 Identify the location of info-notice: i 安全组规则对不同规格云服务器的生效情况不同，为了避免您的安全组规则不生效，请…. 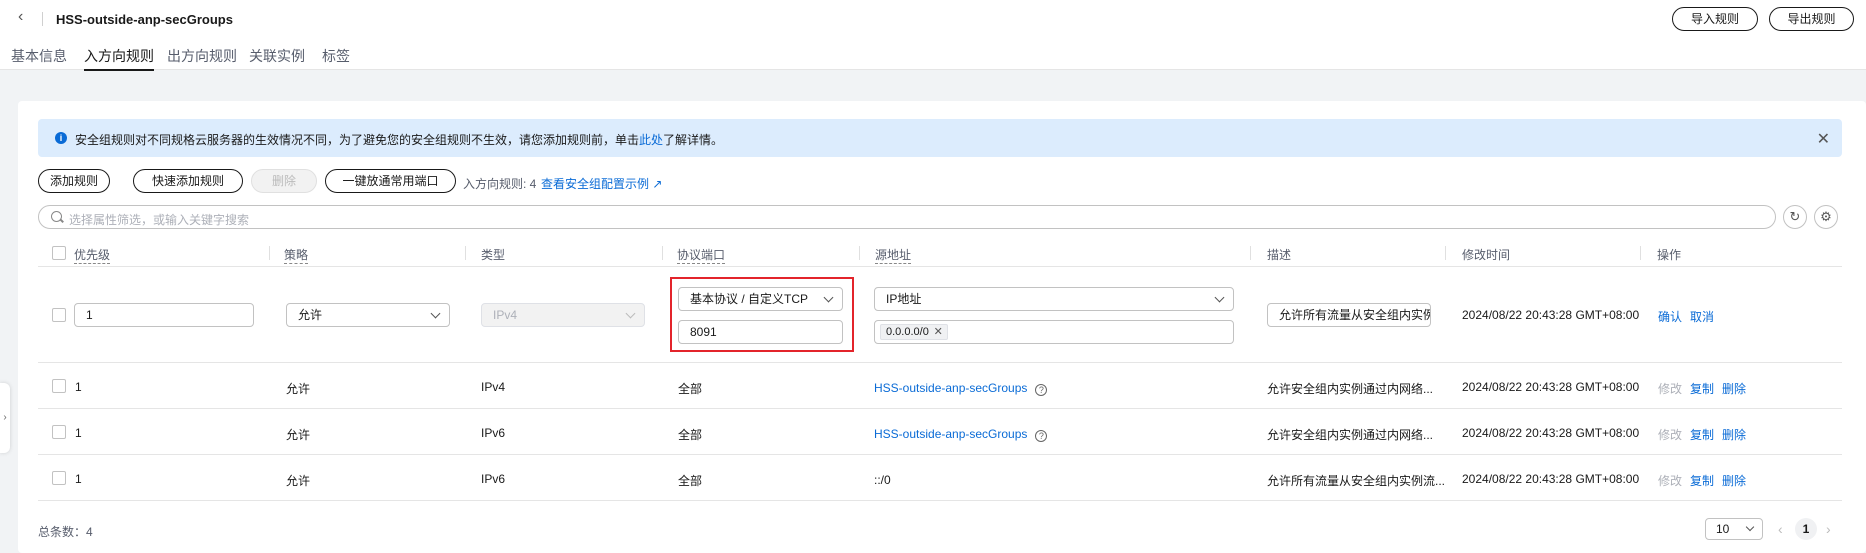
(940, 138).